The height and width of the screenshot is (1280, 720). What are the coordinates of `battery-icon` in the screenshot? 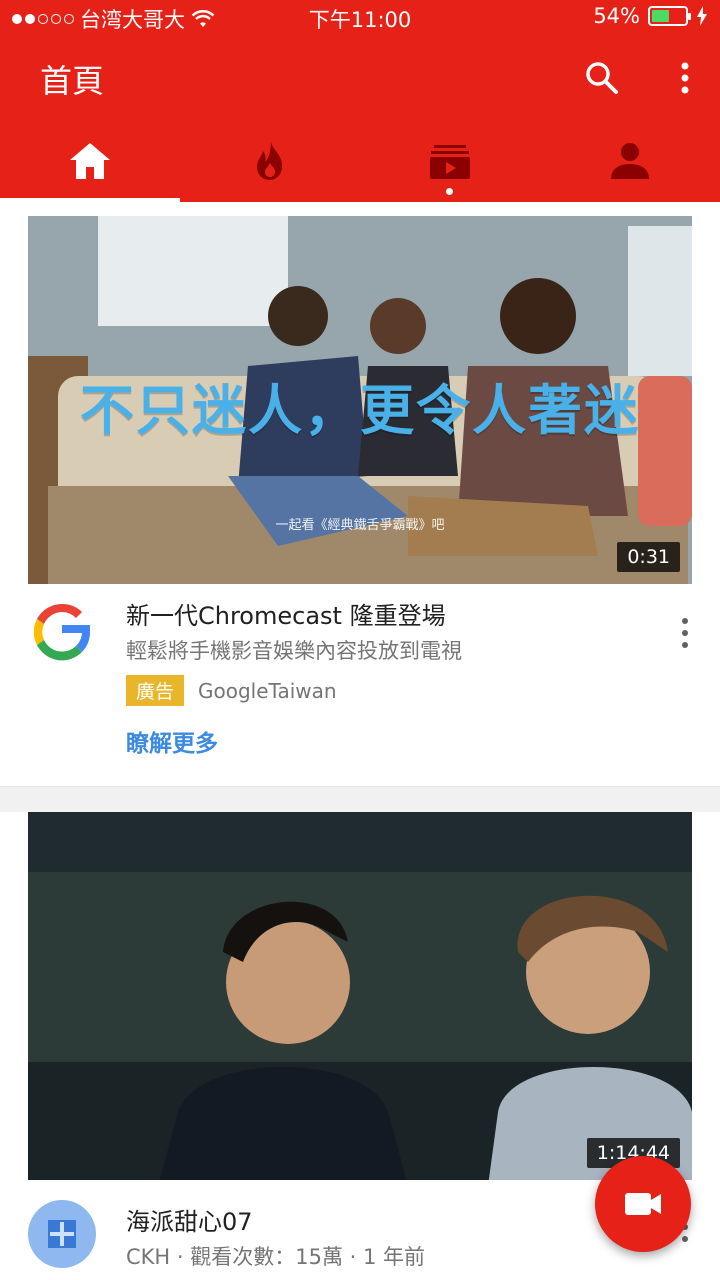 It's located at (669, 16).